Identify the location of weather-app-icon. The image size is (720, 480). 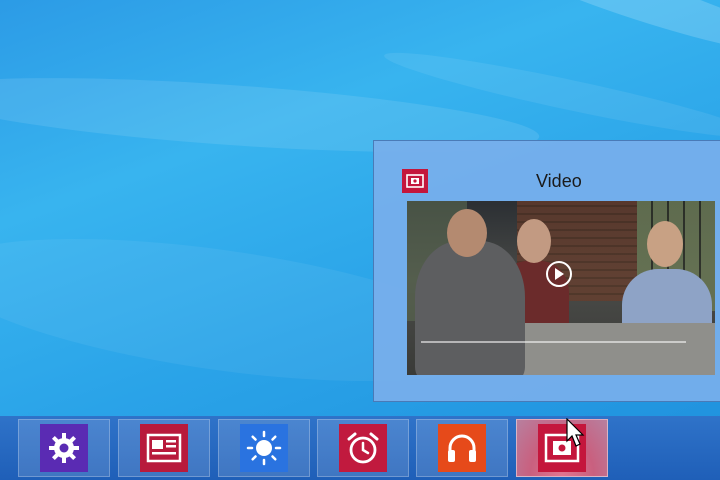
(264, 448).